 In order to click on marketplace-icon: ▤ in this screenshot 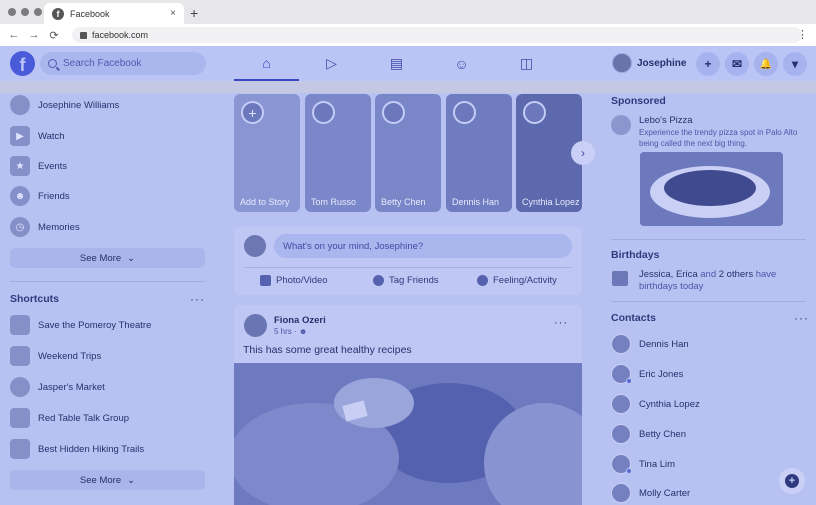, I will do `click(396, 63)`.